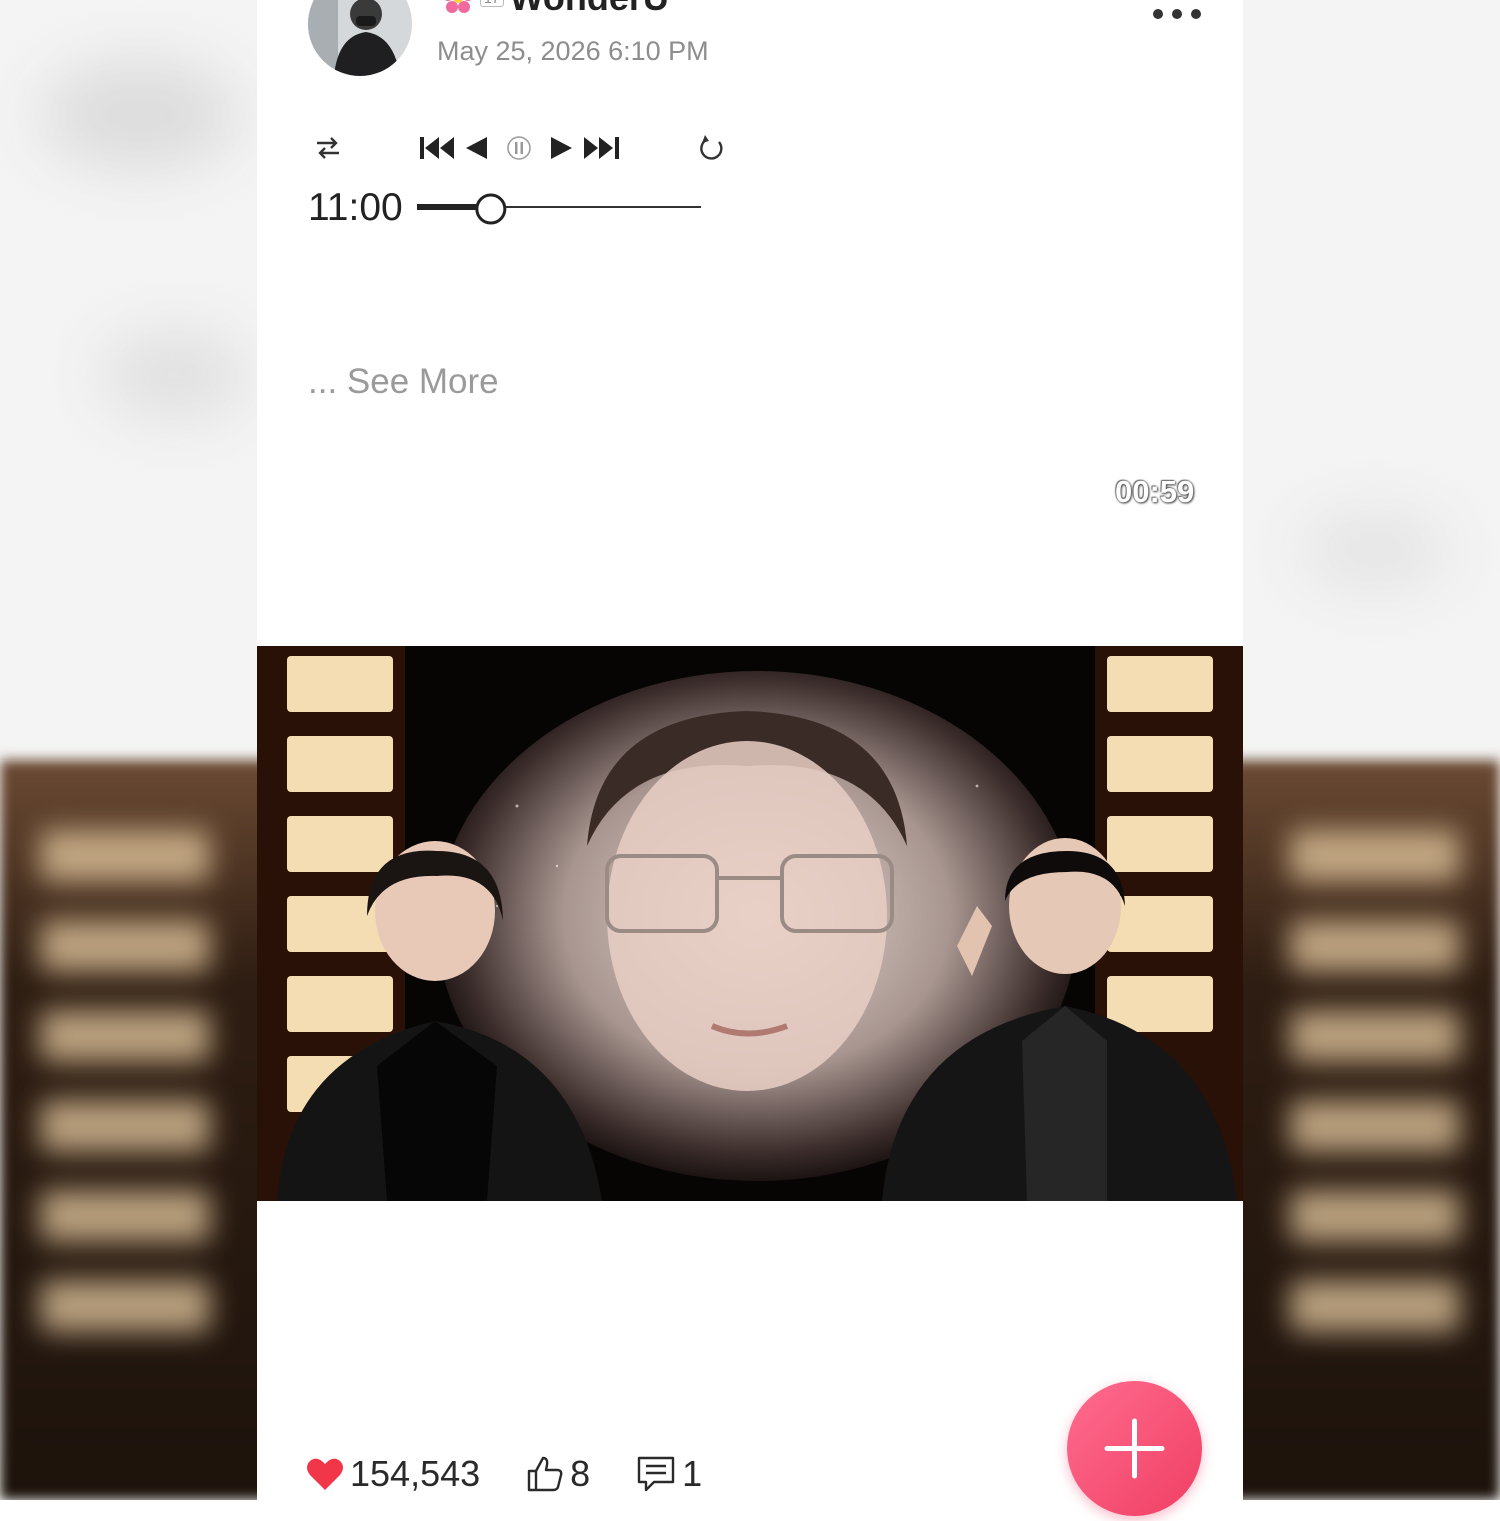 The height and width of the screenshot is (1521, 1500). I want to click on flower-badge-icon, so click(458, 6).